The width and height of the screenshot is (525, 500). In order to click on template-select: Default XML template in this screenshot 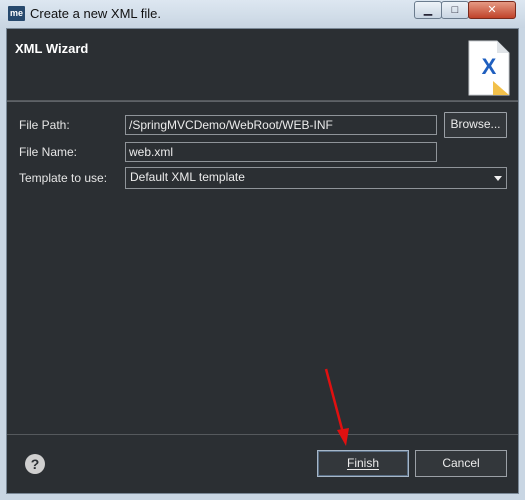, I will do `click(316, 178)`.